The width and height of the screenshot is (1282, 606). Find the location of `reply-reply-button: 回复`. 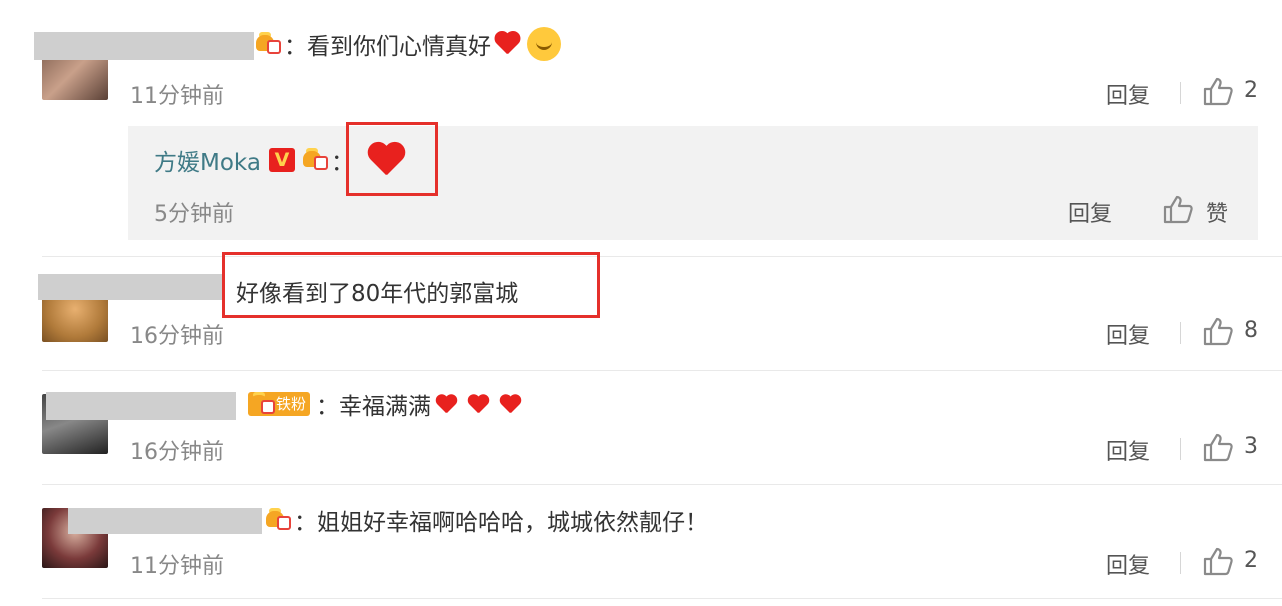

reply-reply-button: 回复 is located at coordinates (1090, 212).